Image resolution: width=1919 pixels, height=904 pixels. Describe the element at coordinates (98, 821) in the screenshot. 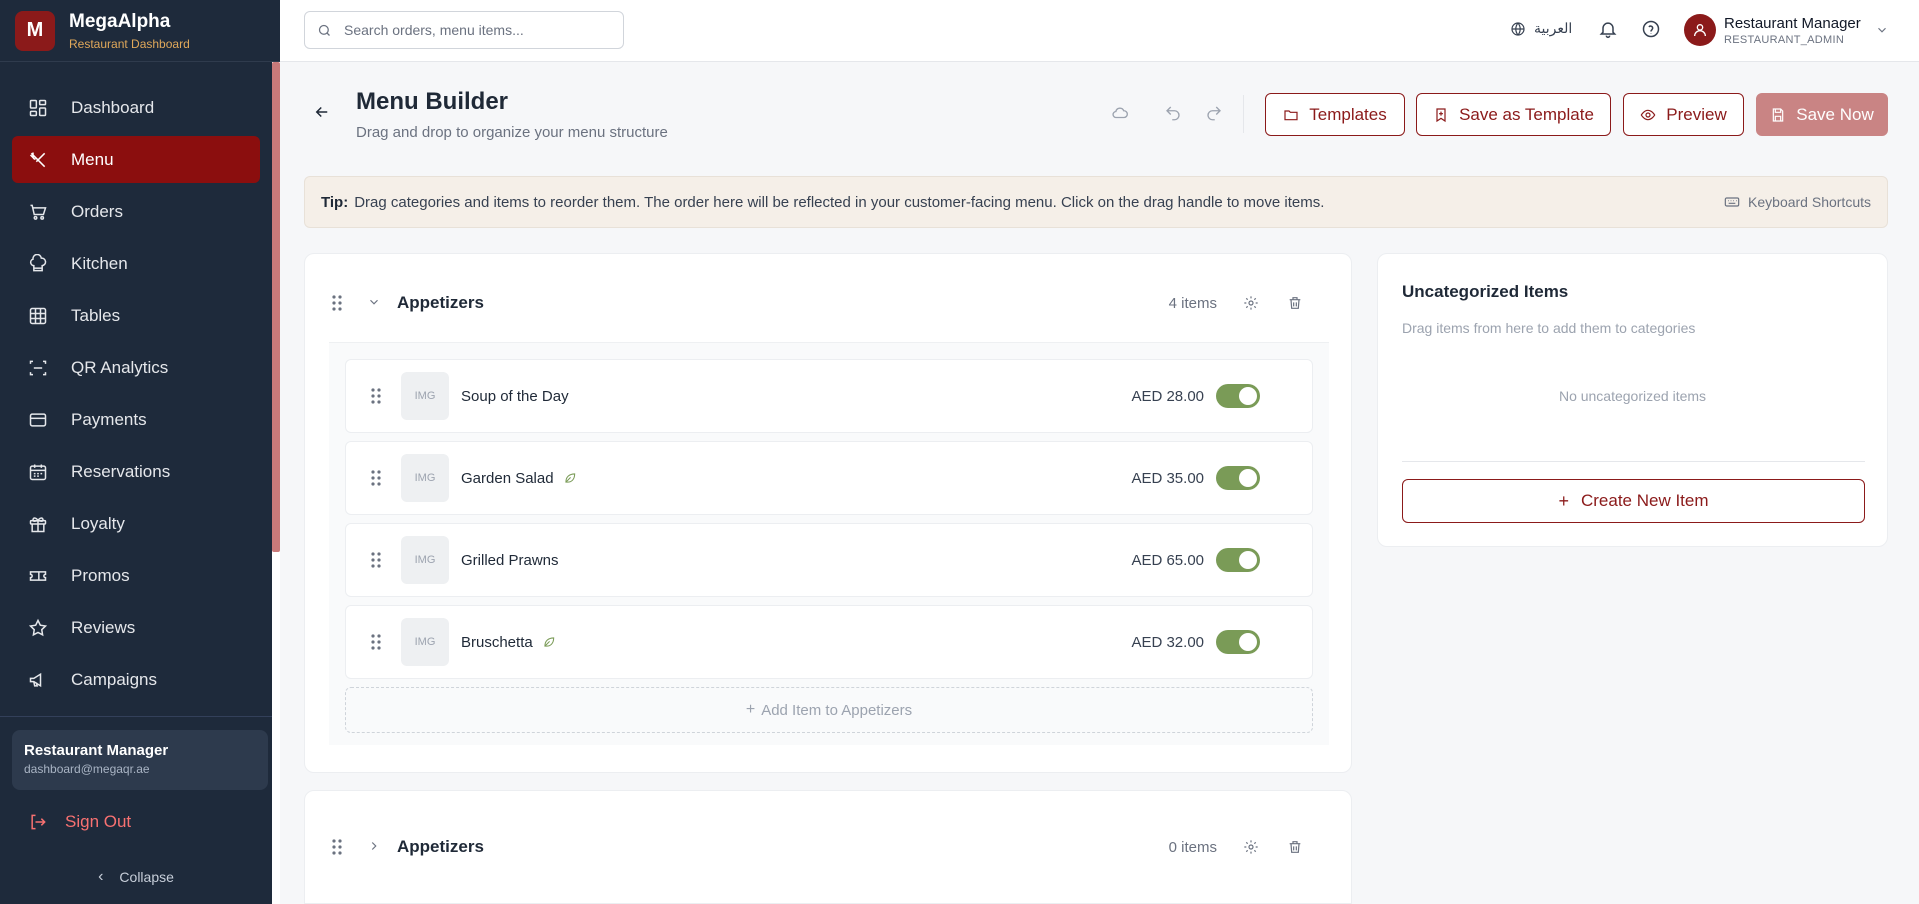

I see `sign-out-label: Sign Out` at that location.